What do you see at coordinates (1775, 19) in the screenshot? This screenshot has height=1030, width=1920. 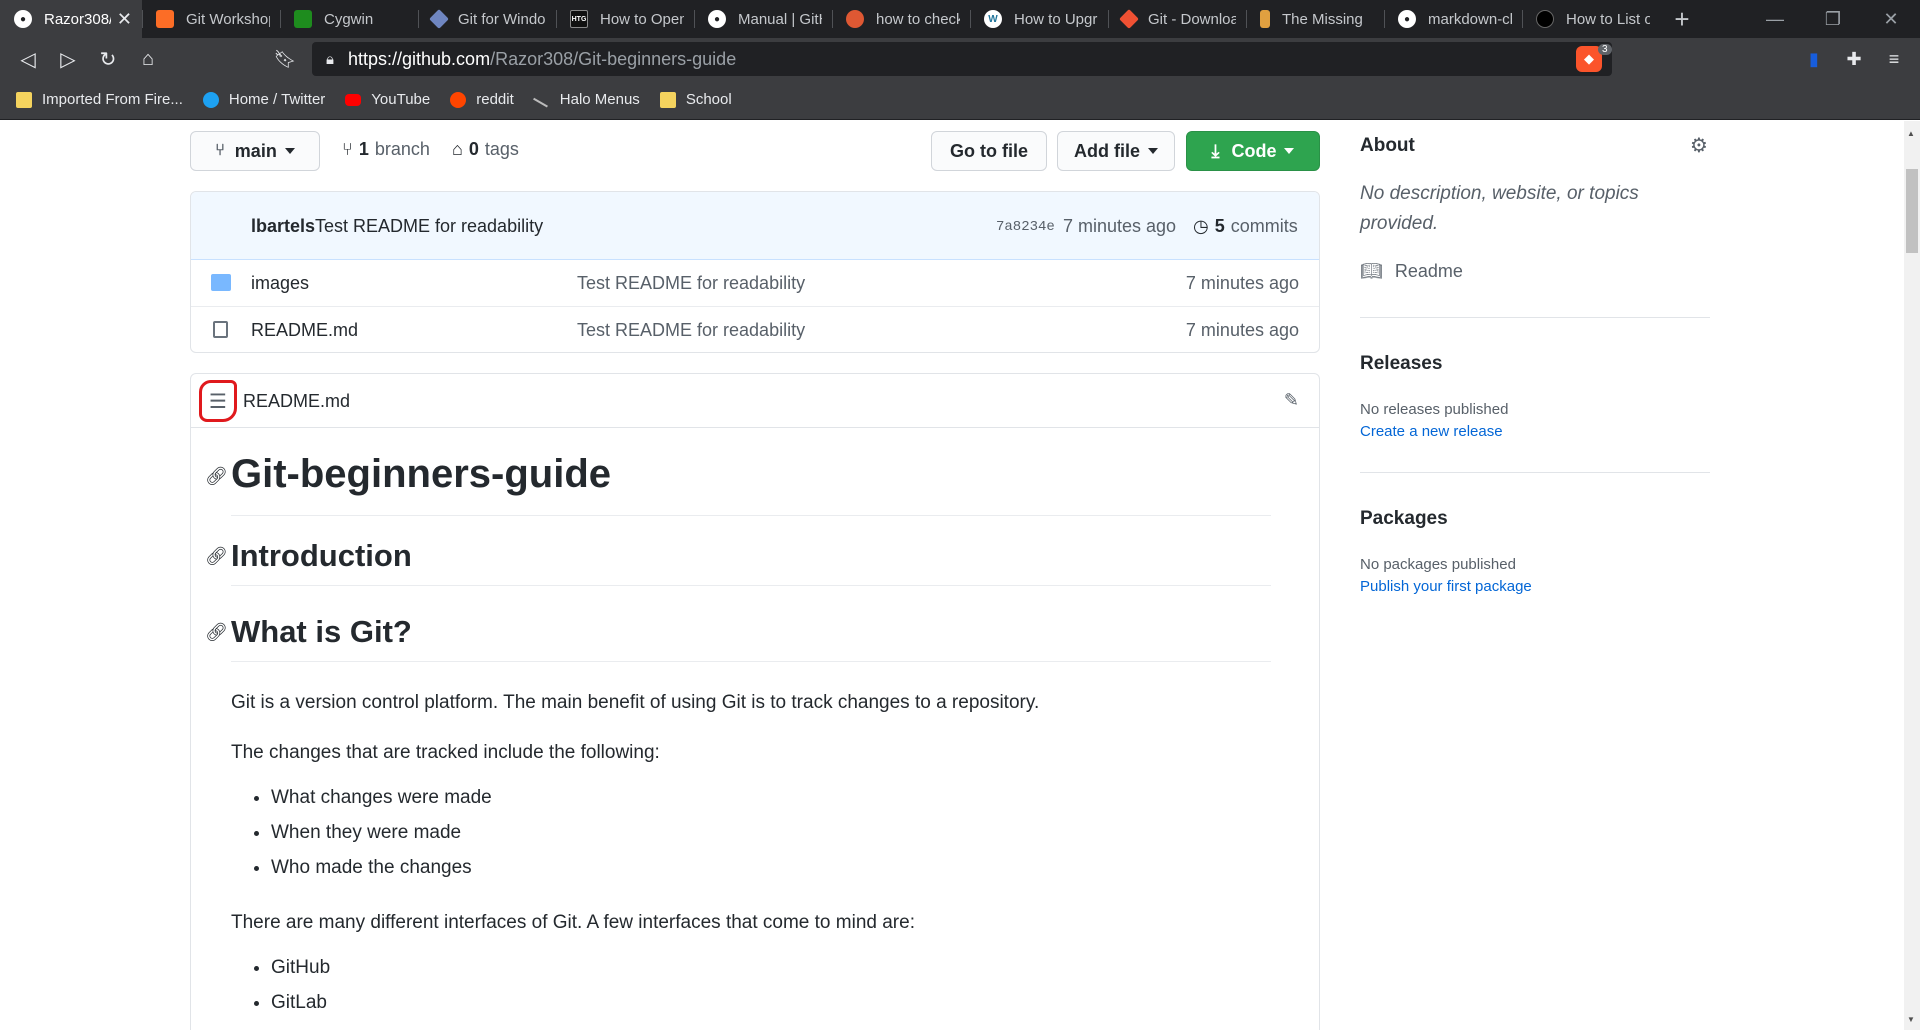 I see `minimize-icon: —` at bounding box center [1775, 19].